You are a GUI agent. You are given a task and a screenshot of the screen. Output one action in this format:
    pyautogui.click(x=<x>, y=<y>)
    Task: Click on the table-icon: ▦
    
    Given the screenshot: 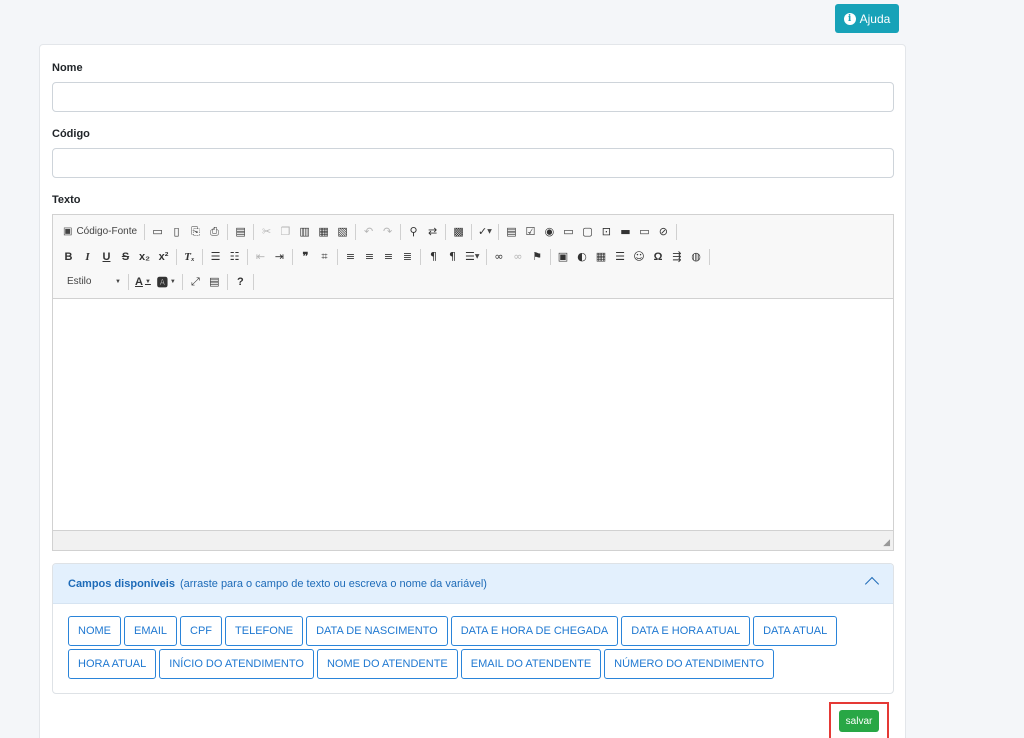 What is the action you would take?
    pyautogui.click(x=601, y=257)
    